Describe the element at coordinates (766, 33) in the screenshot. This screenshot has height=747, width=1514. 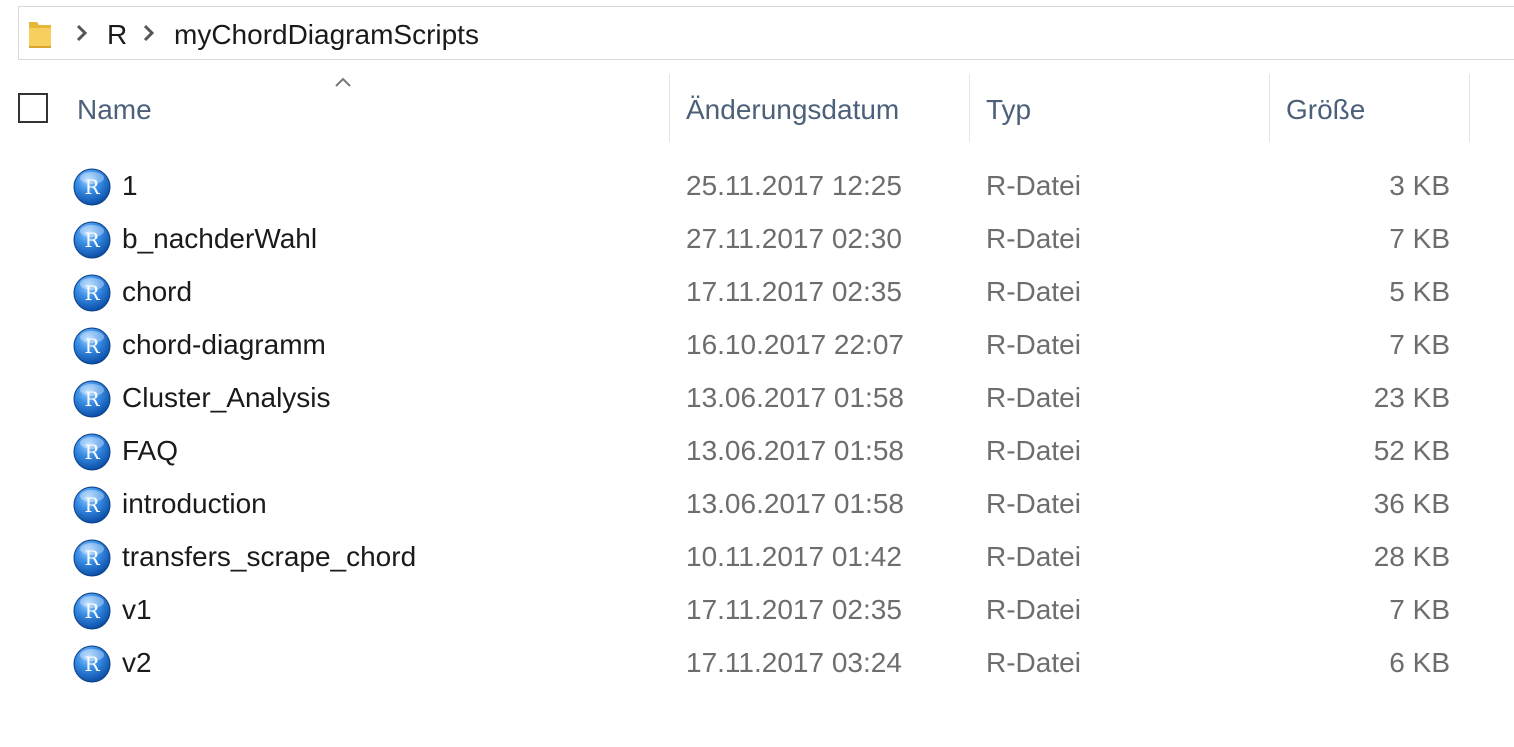
I see `address-bar: R myChordDiagramScripts` at that location.